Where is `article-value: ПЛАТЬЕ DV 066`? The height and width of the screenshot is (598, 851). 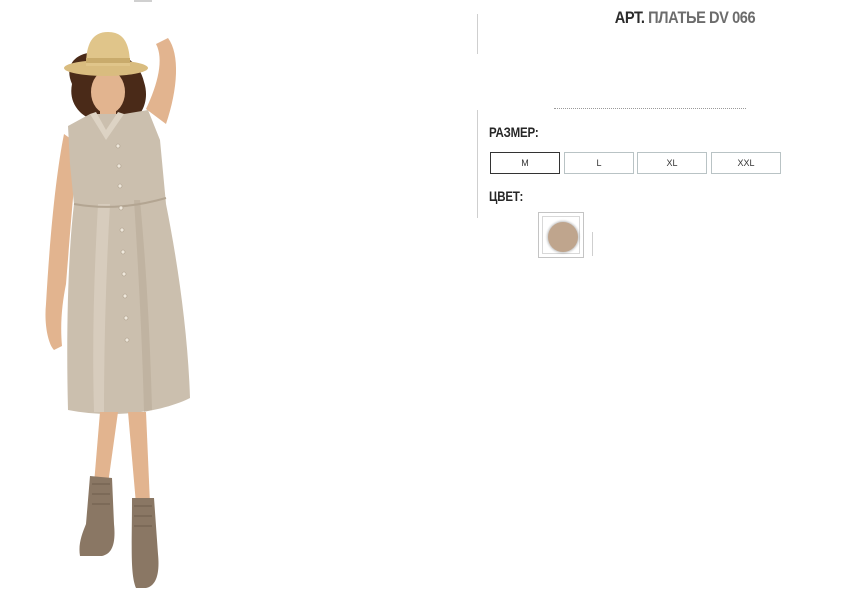
article-value: ПЛАТЬЕ DV 066 is located at coordinates (702, 17).